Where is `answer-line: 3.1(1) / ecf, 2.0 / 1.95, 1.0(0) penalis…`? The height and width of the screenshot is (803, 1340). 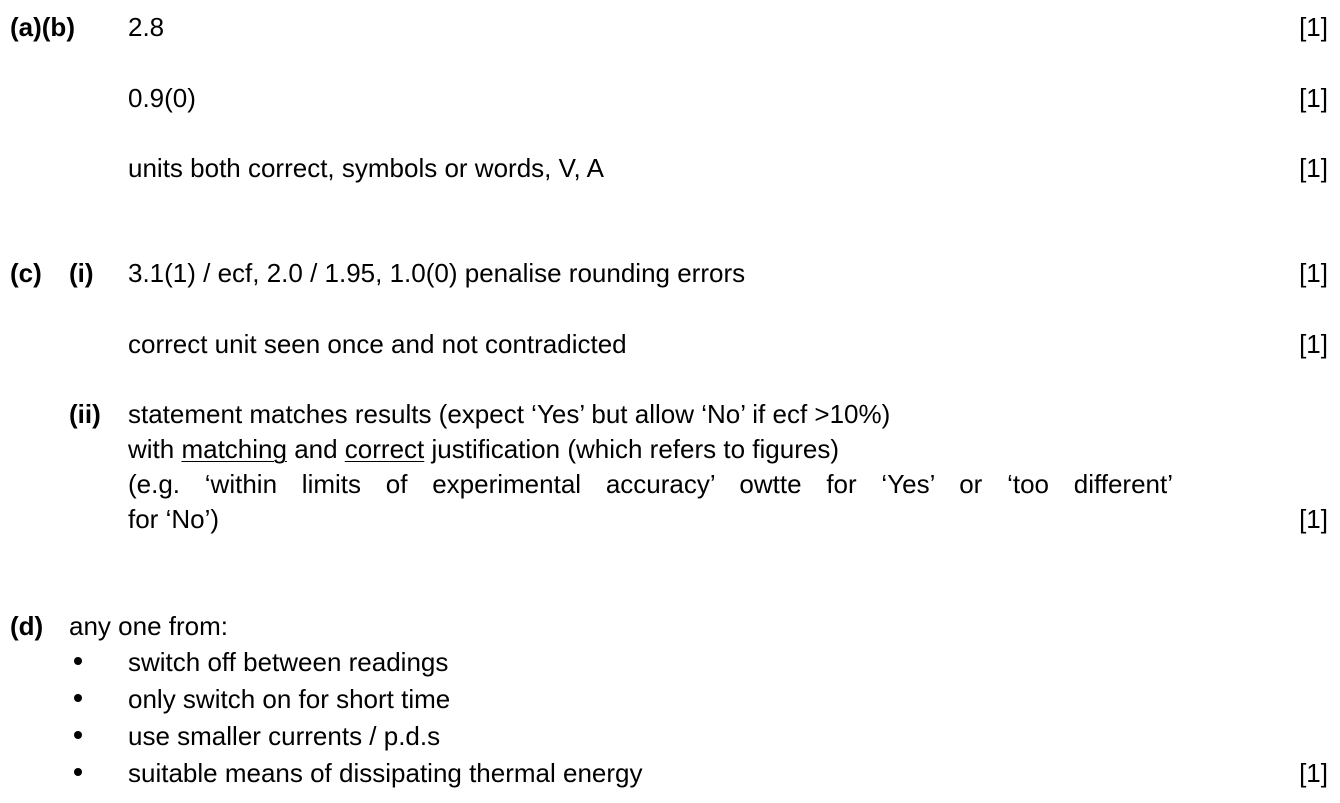 answer-line: 3.1(1) / ecf, 2.0 / 1.95, 1.0(0) penalis… is located at coordinates (437, 273).